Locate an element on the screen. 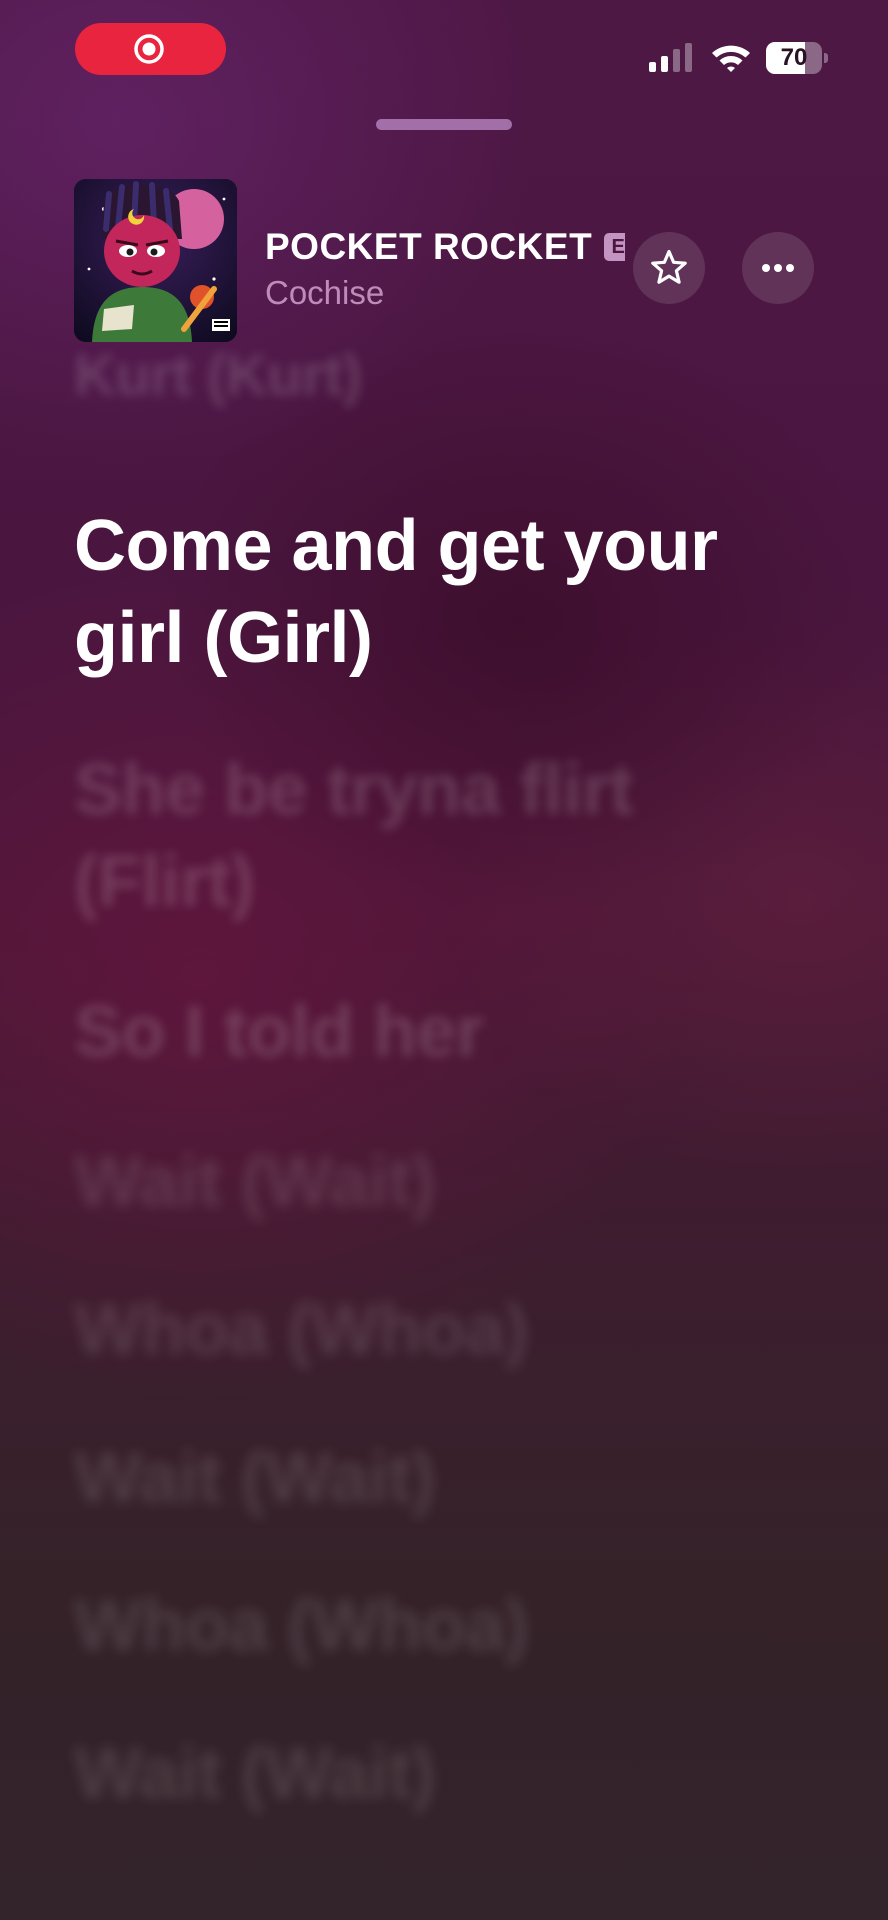  album-art-illustration is located at coordinates (155, 260).